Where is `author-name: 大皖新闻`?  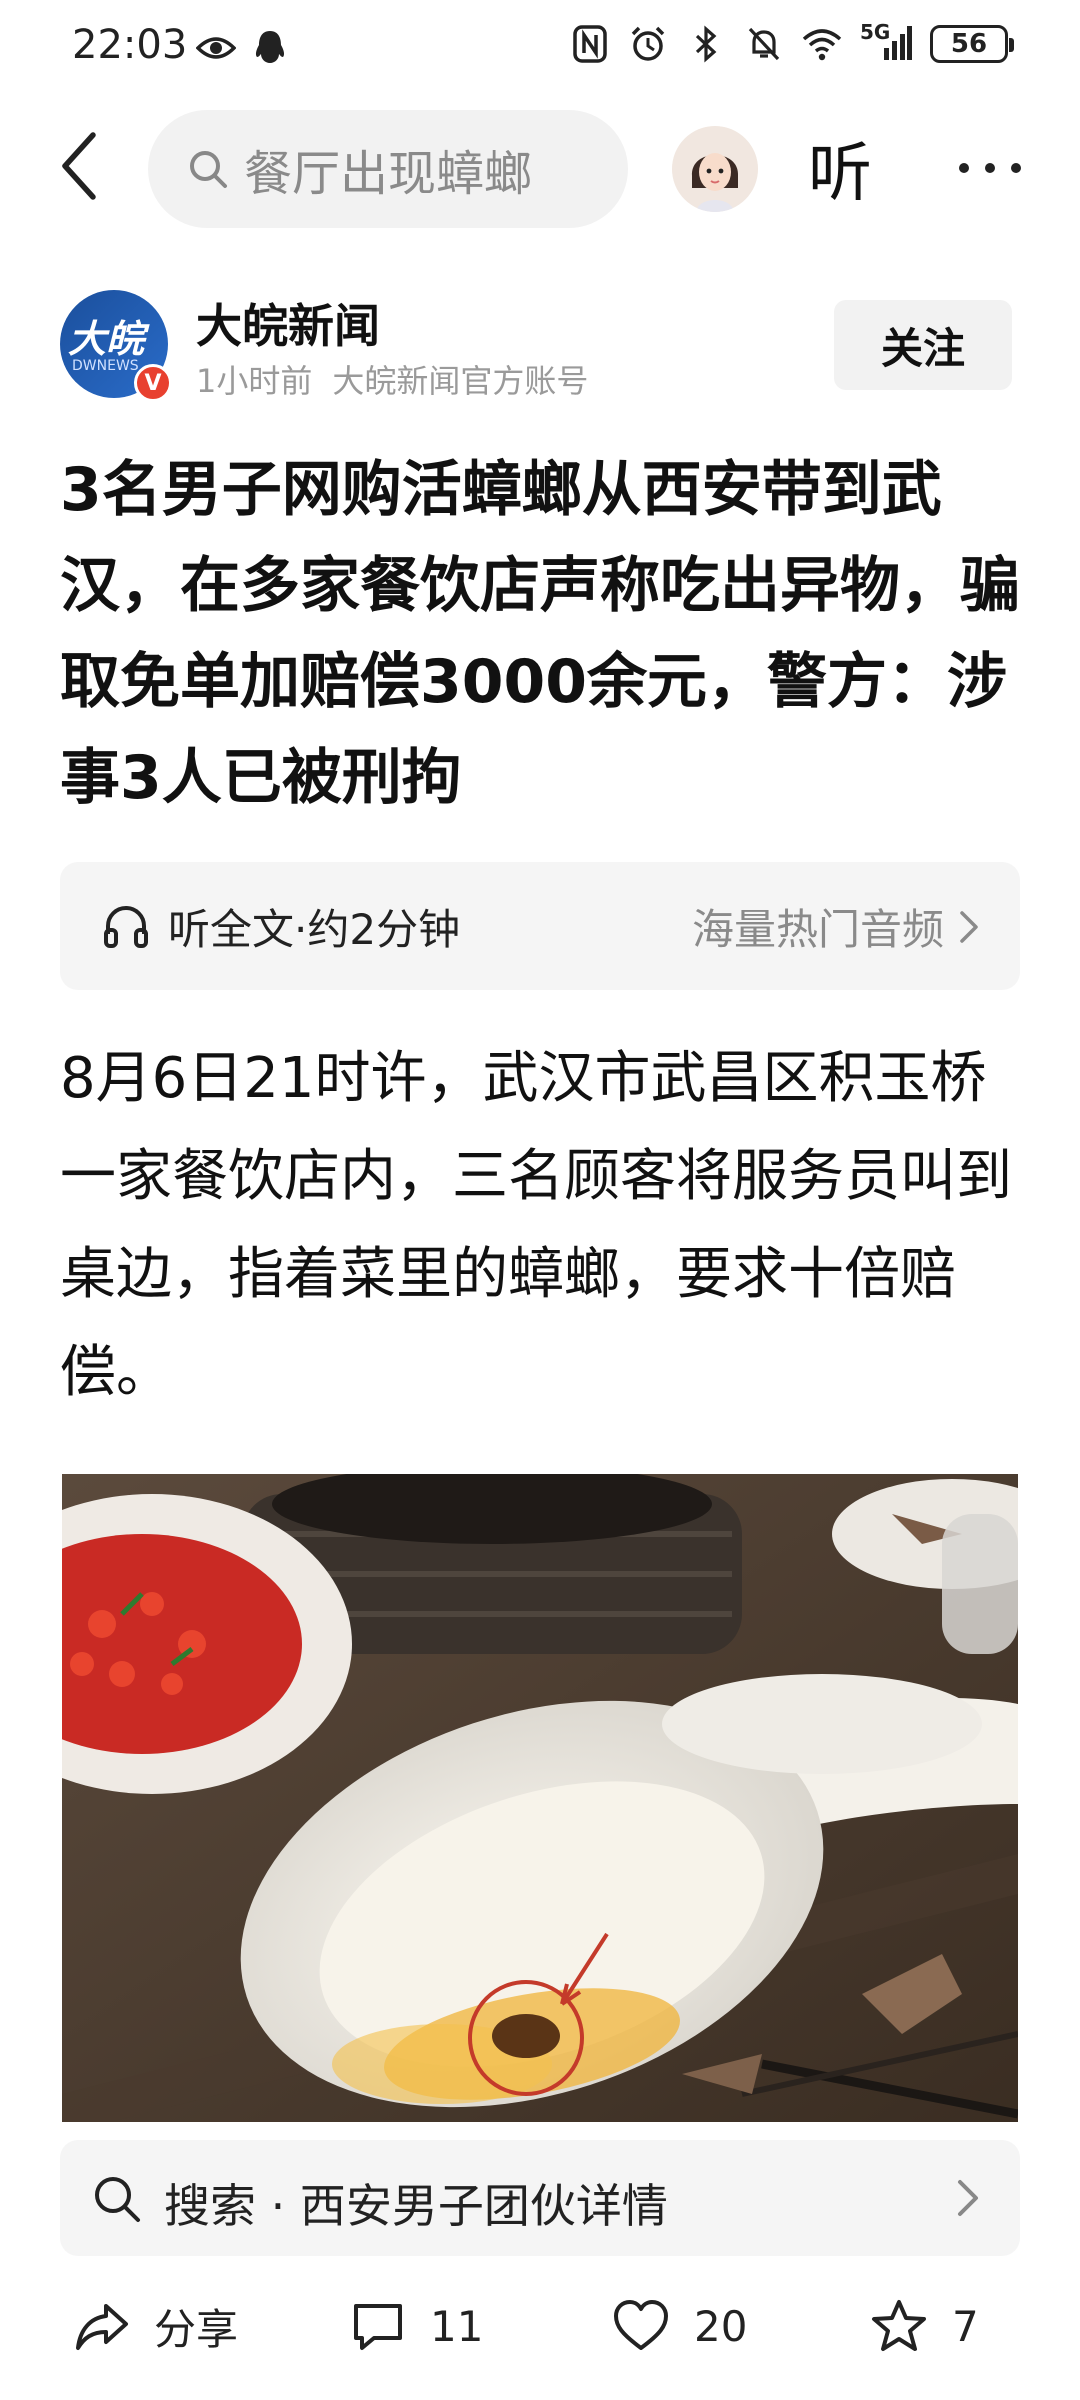 author-name: 大皖新闻 is located at coordinates (288, 323).